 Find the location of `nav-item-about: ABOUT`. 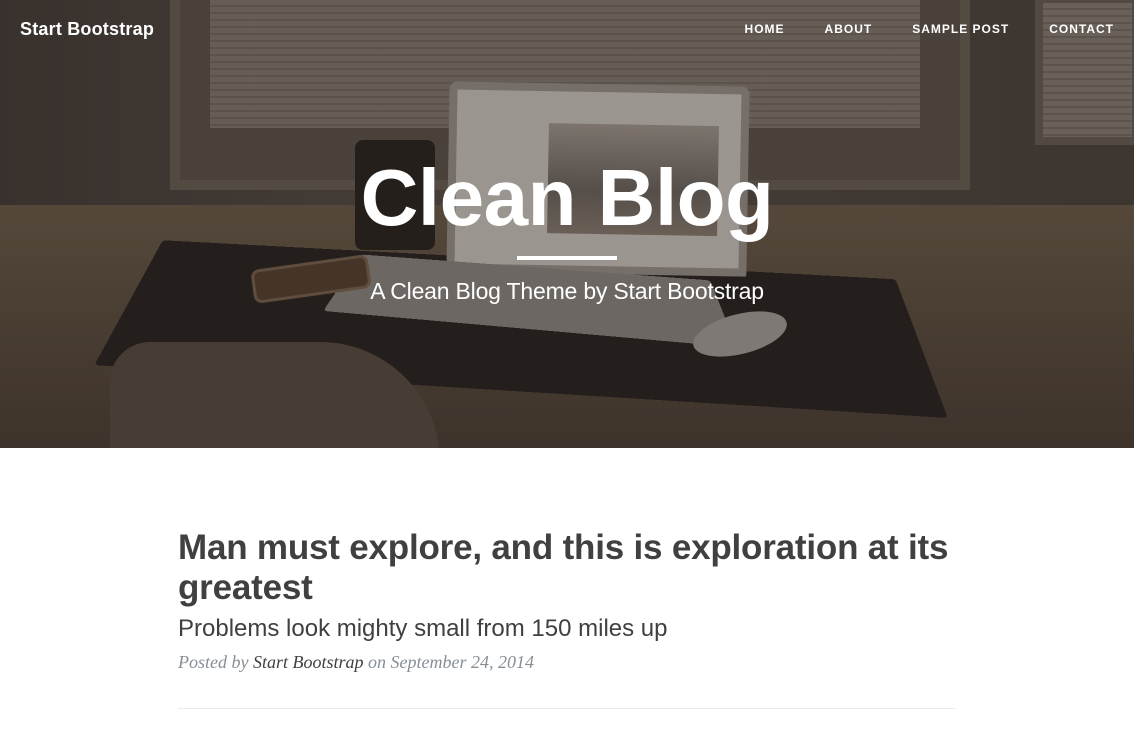

nav-item-about: ABOUT is located at coordinates (849, 29).